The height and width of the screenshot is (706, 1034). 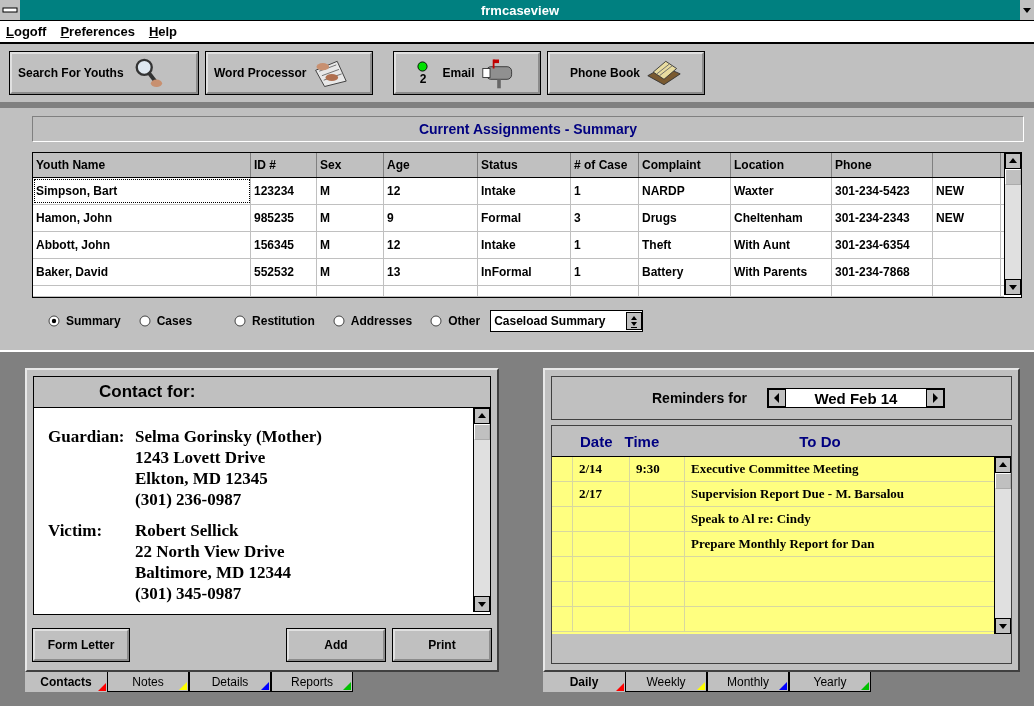 I want to click on table-cell: Waxter, so click(x=781, y=191).